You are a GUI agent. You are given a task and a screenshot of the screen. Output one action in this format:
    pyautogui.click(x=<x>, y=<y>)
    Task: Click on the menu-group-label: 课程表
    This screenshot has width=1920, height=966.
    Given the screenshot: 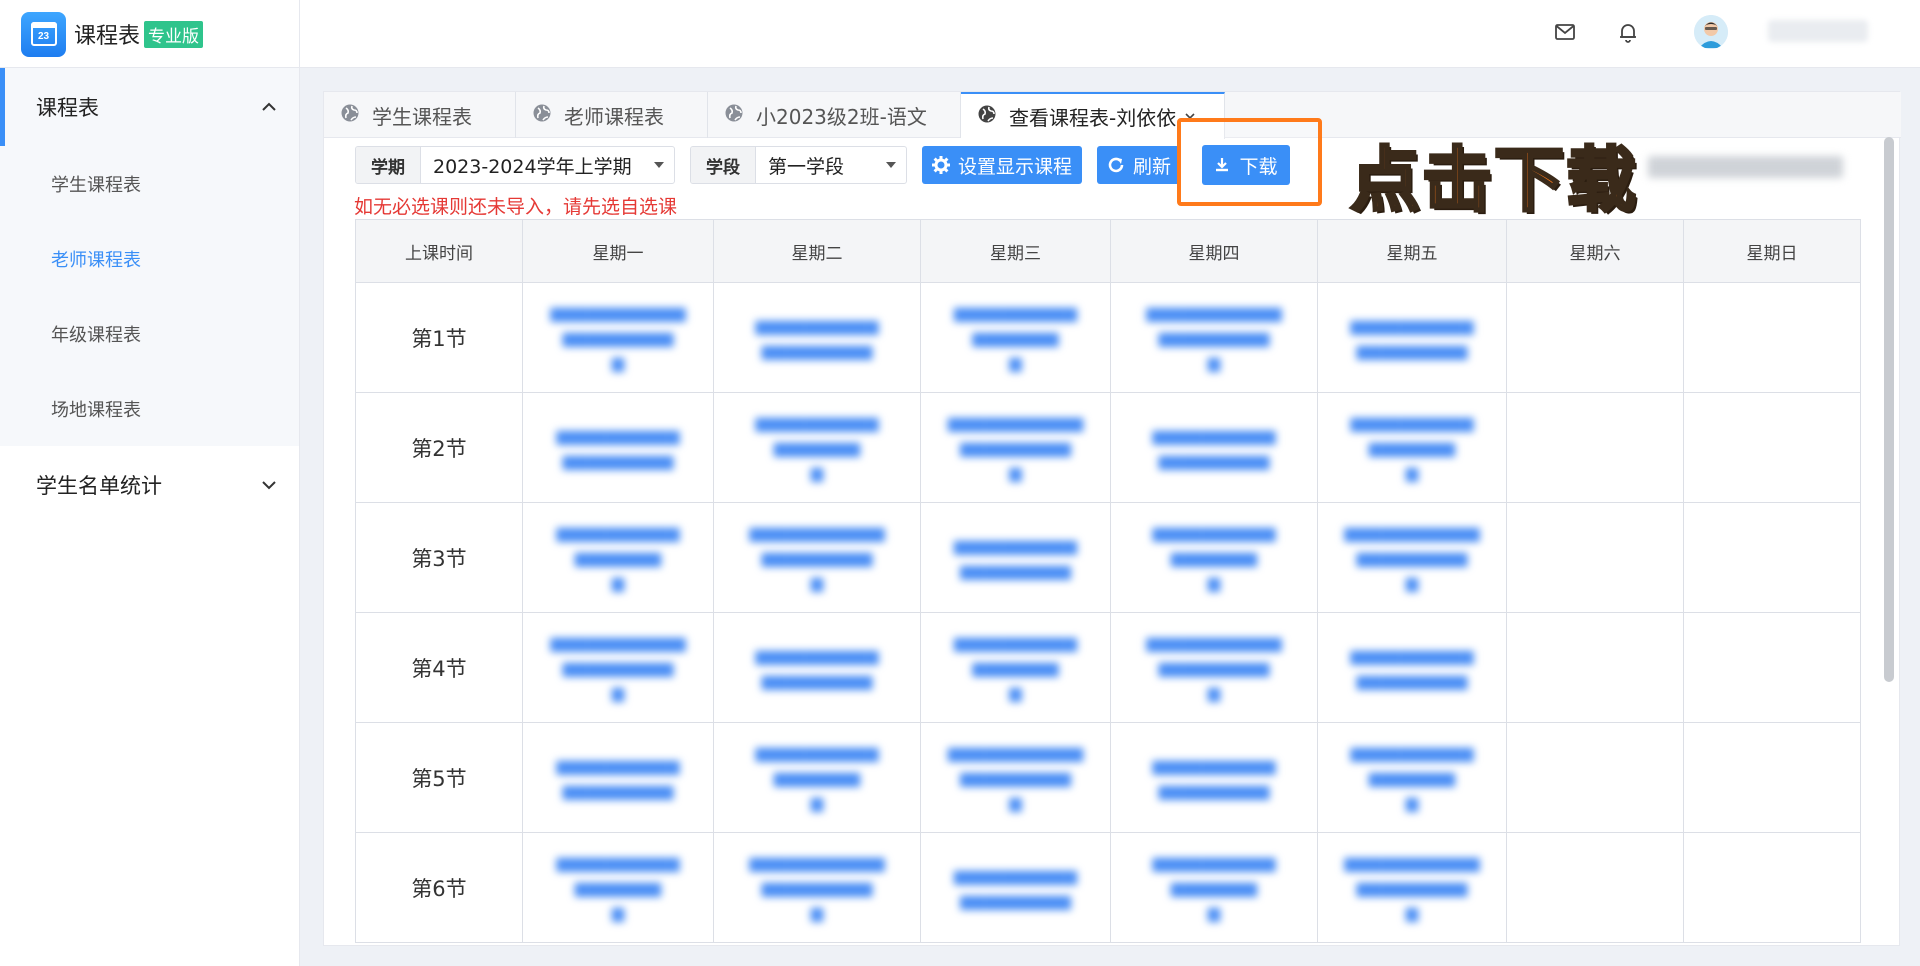 What is the action you would take?
    pyautogui.click(x=67, y=108)
    